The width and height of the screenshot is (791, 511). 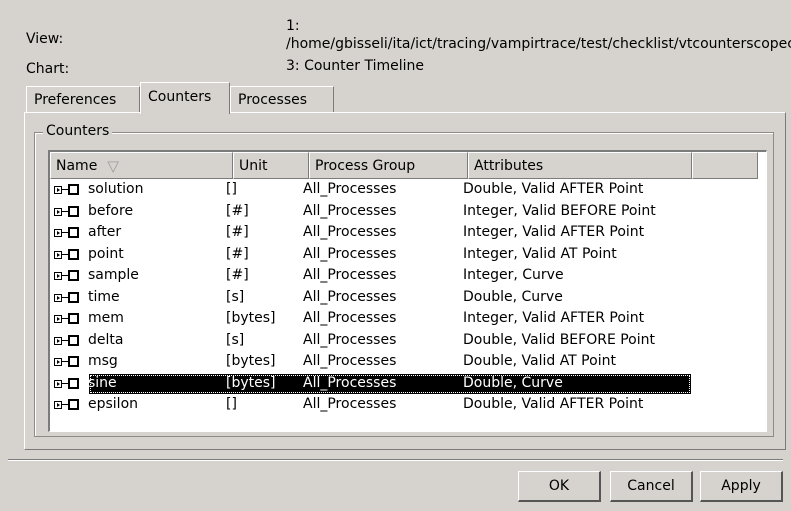 I want to click on tab-preferences: Preferences, so click(x=83, y=99).